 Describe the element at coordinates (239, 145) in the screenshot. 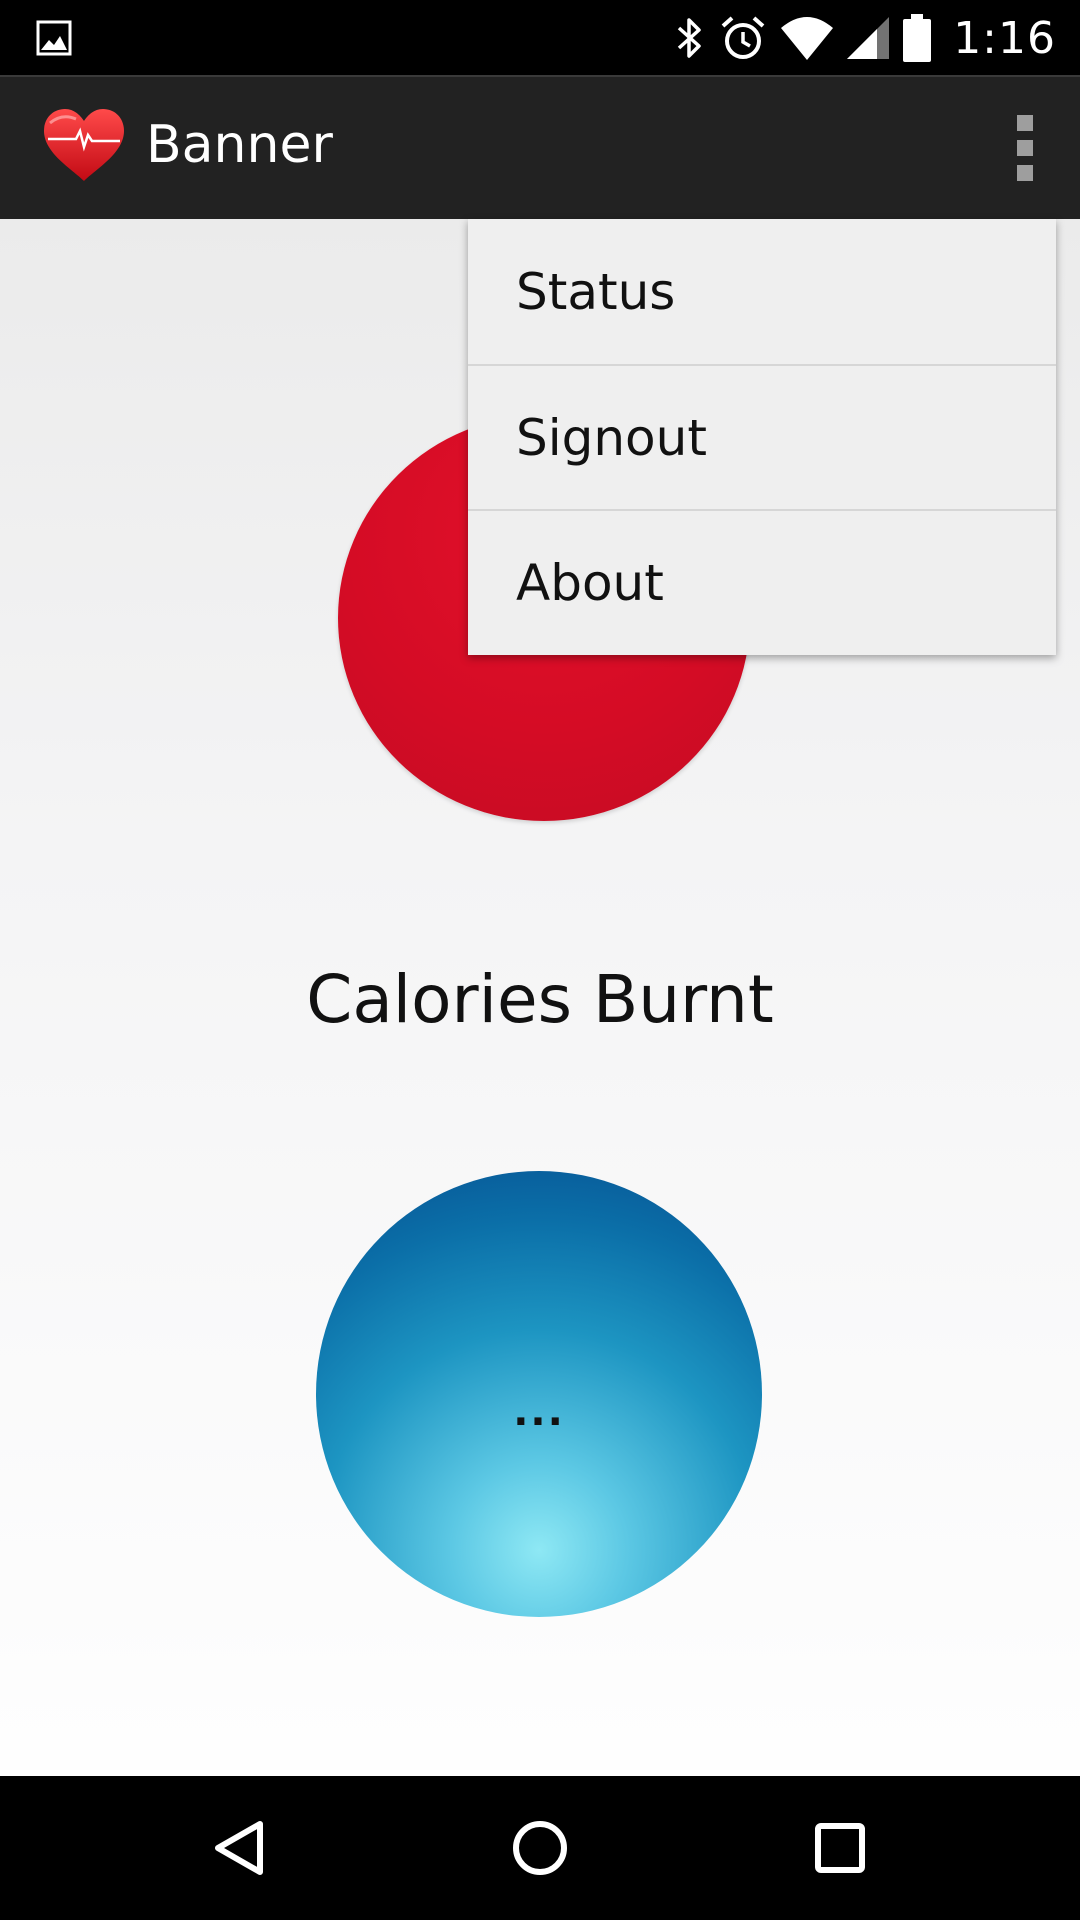

I see `app-title: Banner` at that location.